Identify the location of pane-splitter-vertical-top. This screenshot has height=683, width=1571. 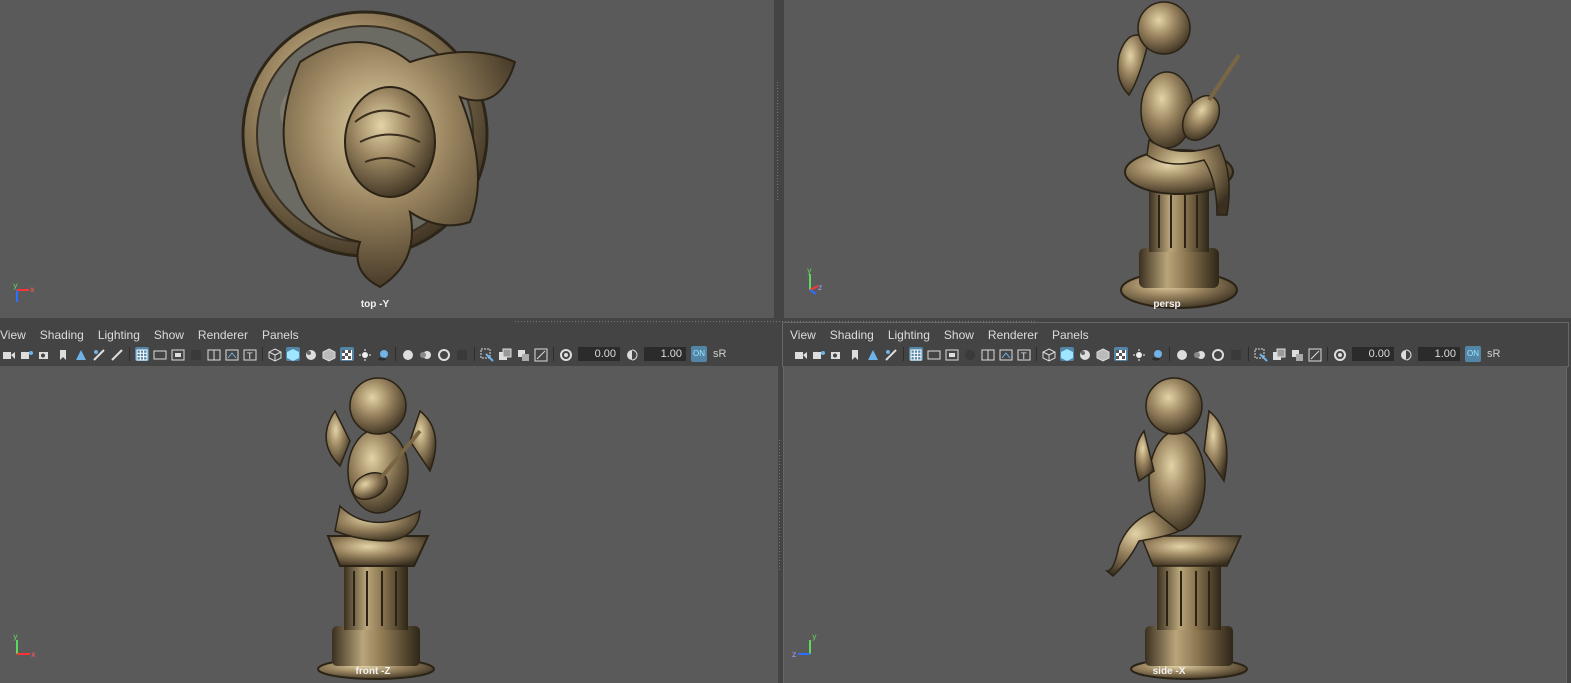
(777, 140).